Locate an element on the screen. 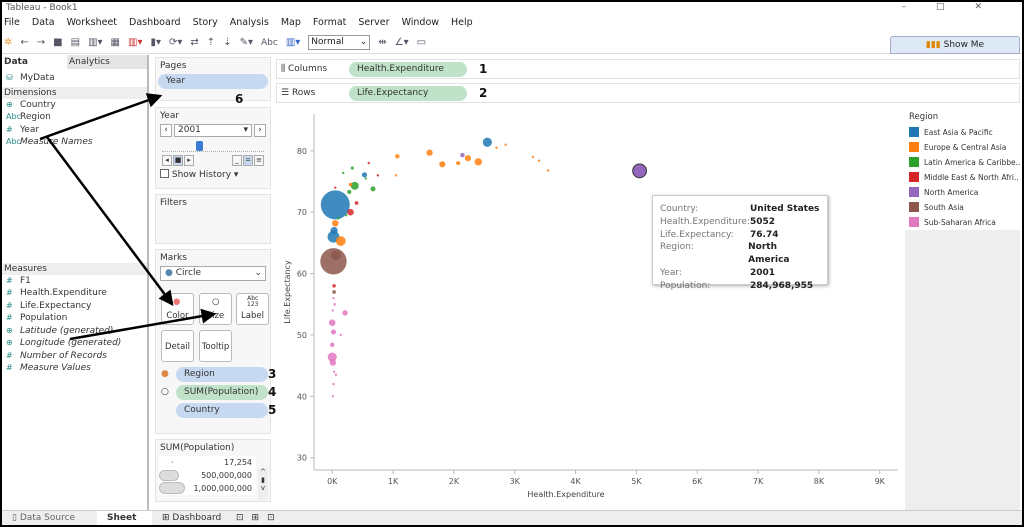 The image size is (1024, 527). color-button: ● Color is located at coordinates (177, 309).